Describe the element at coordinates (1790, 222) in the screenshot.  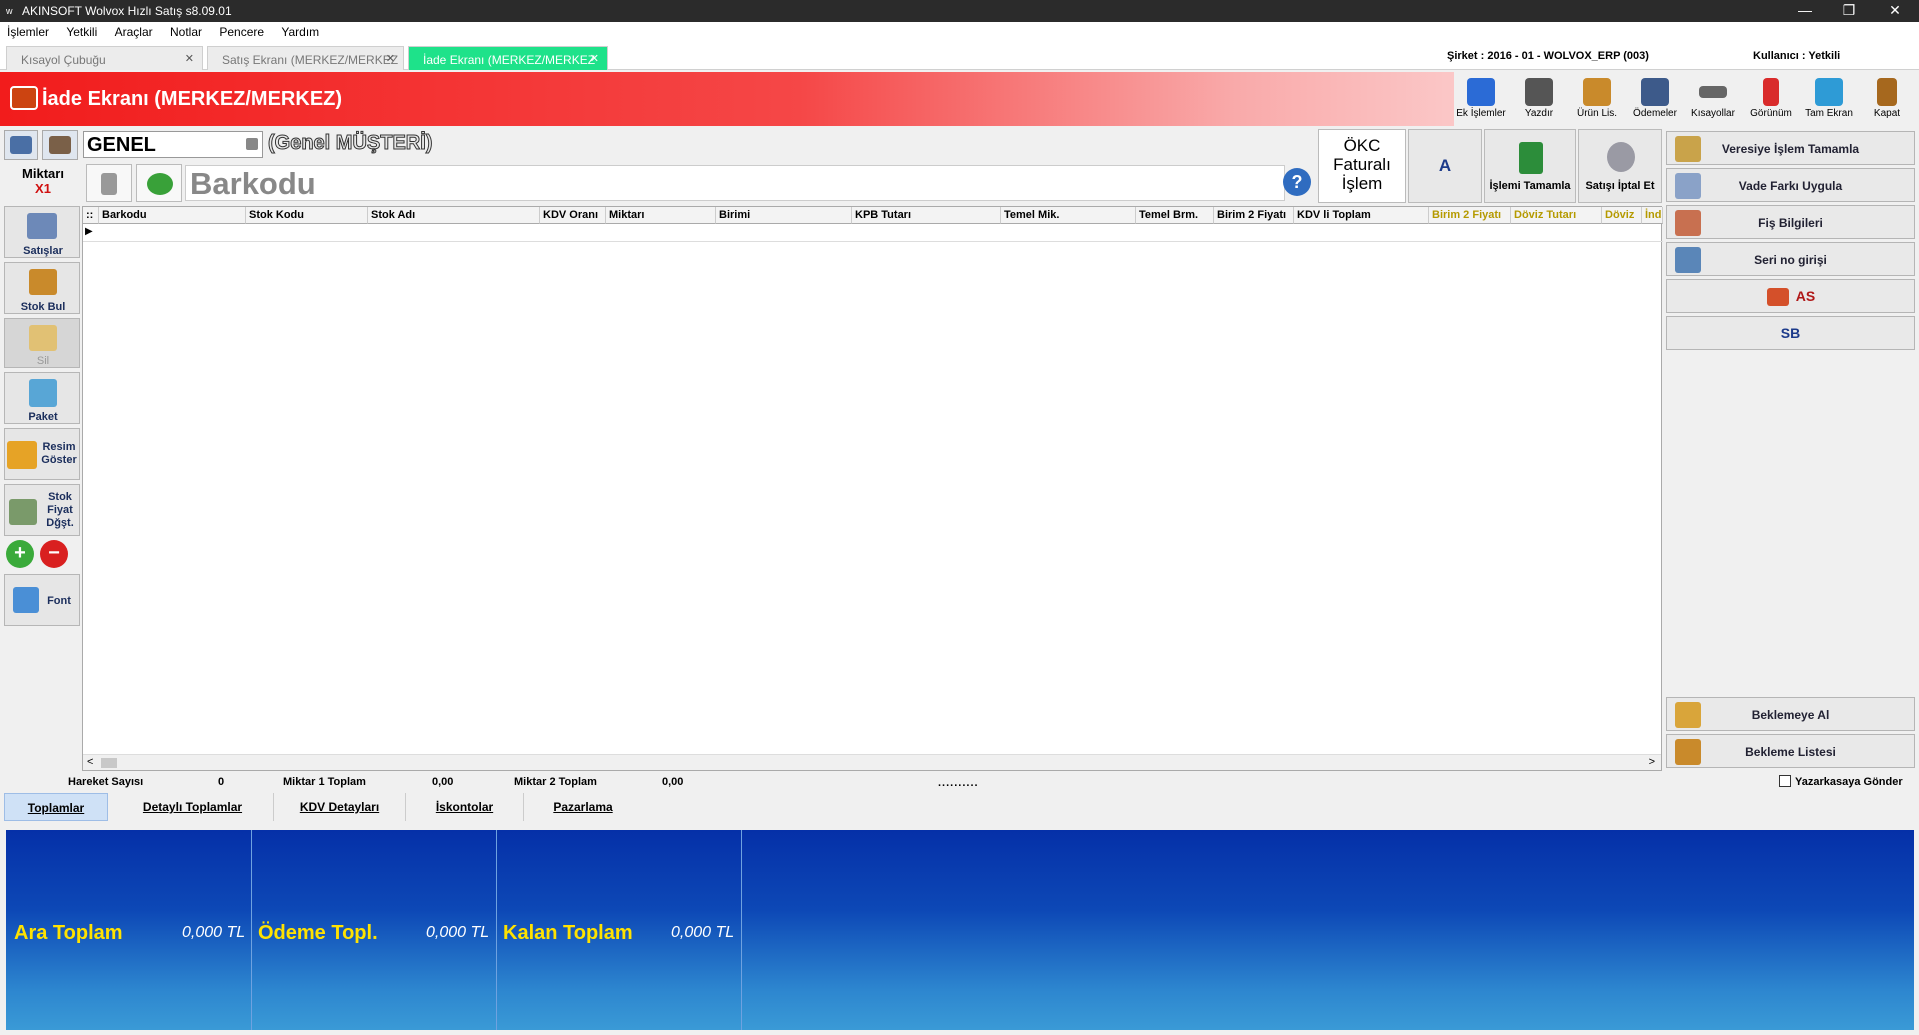
I see `fis-bilgileri-button: Fiş Bilgileri` at that location.